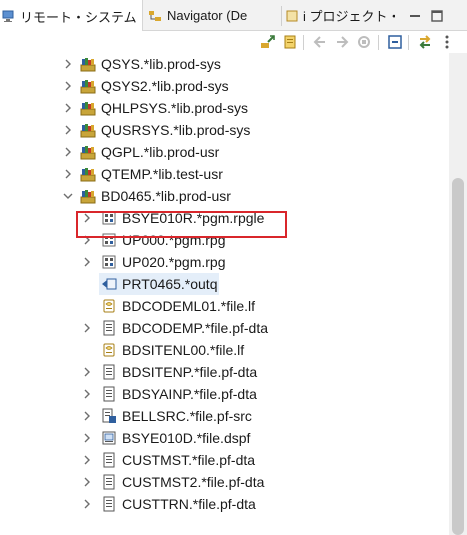 Image resolution: width=467 pixels, height=535 pixels. I want to click on tree-item-object: BDSITENL00.*file.lf, so click(224, 350).